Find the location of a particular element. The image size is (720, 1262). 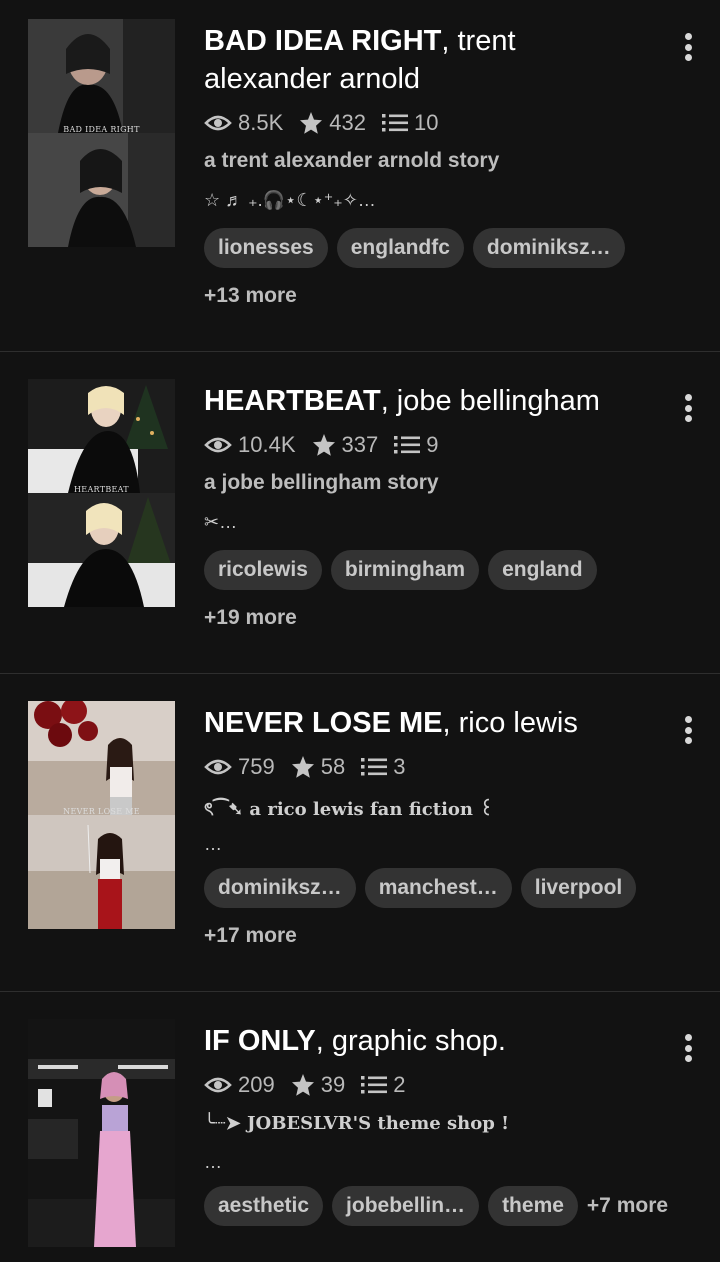

tag-list: aesthetic jobebellin… theme +7 more is located at coordinates (436, 1206).